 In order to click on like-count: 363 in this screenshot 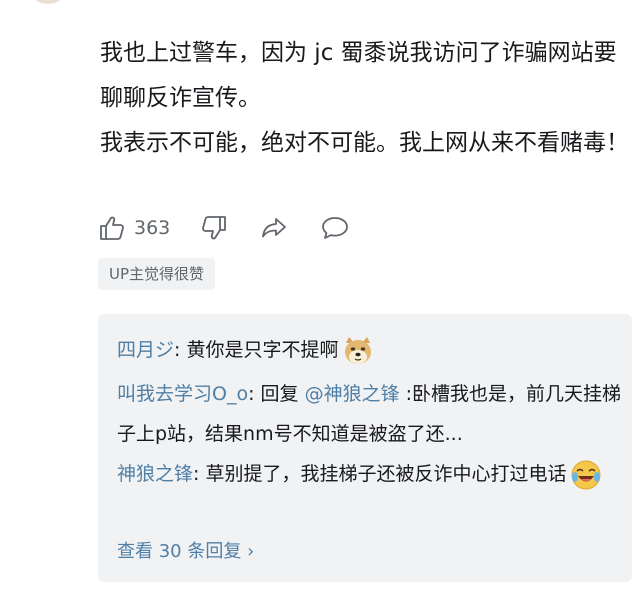, I will do `click(152, 228)`.